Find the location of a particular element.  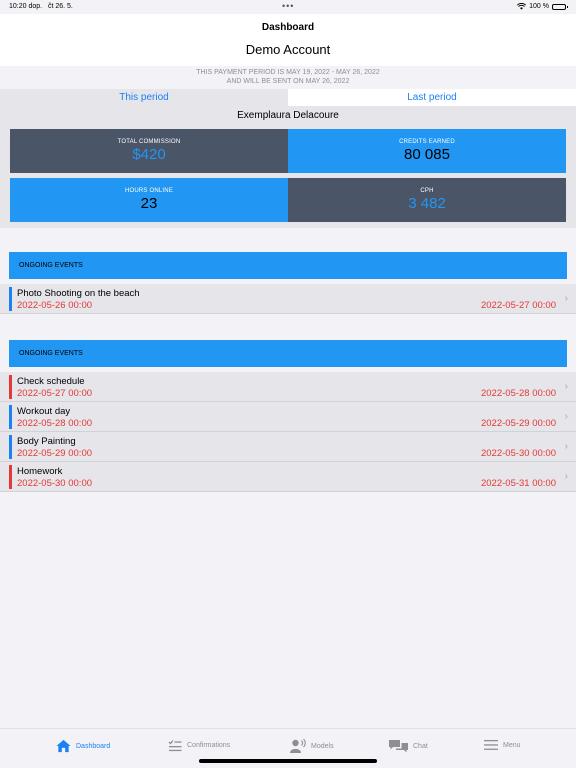

hours-online-label: HOURS ONLINE is located at coordinates (149, 191).